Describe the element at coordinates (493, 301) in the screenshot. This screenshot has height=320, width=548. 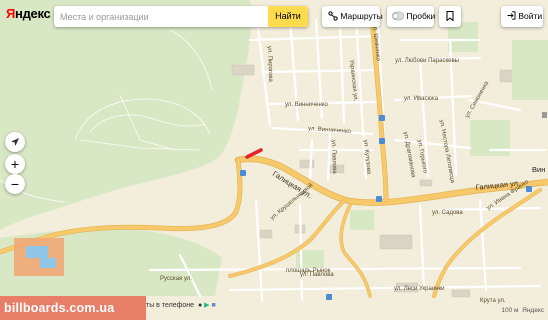
I see `street-label: Крута ул.` at that location.